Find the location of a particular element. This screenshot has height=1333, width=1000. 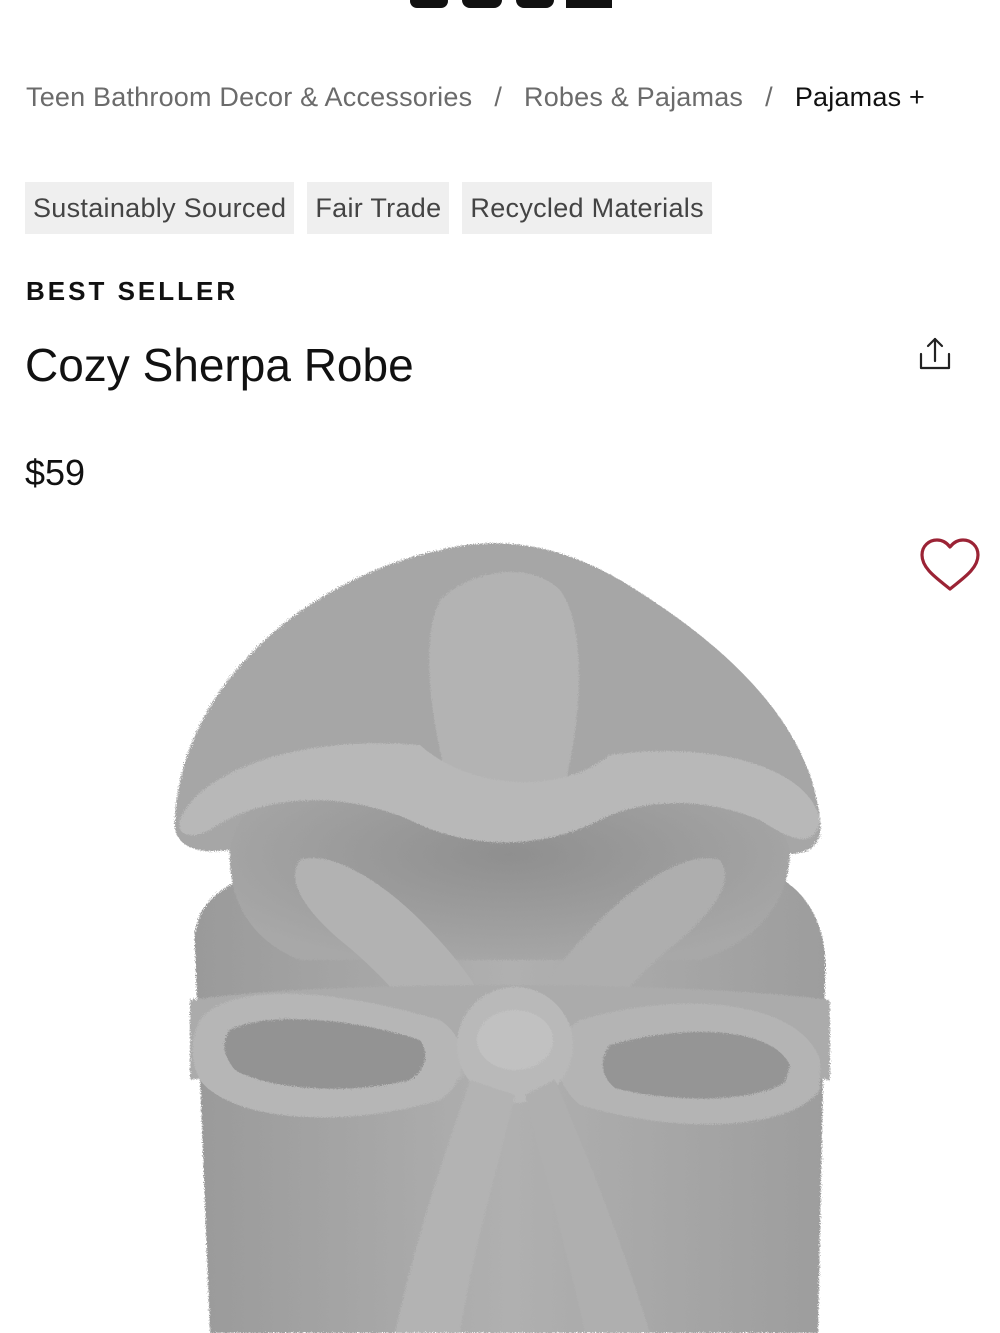

tag-recycled-materials: Recycled Materials is located at coordinates (587, 208).